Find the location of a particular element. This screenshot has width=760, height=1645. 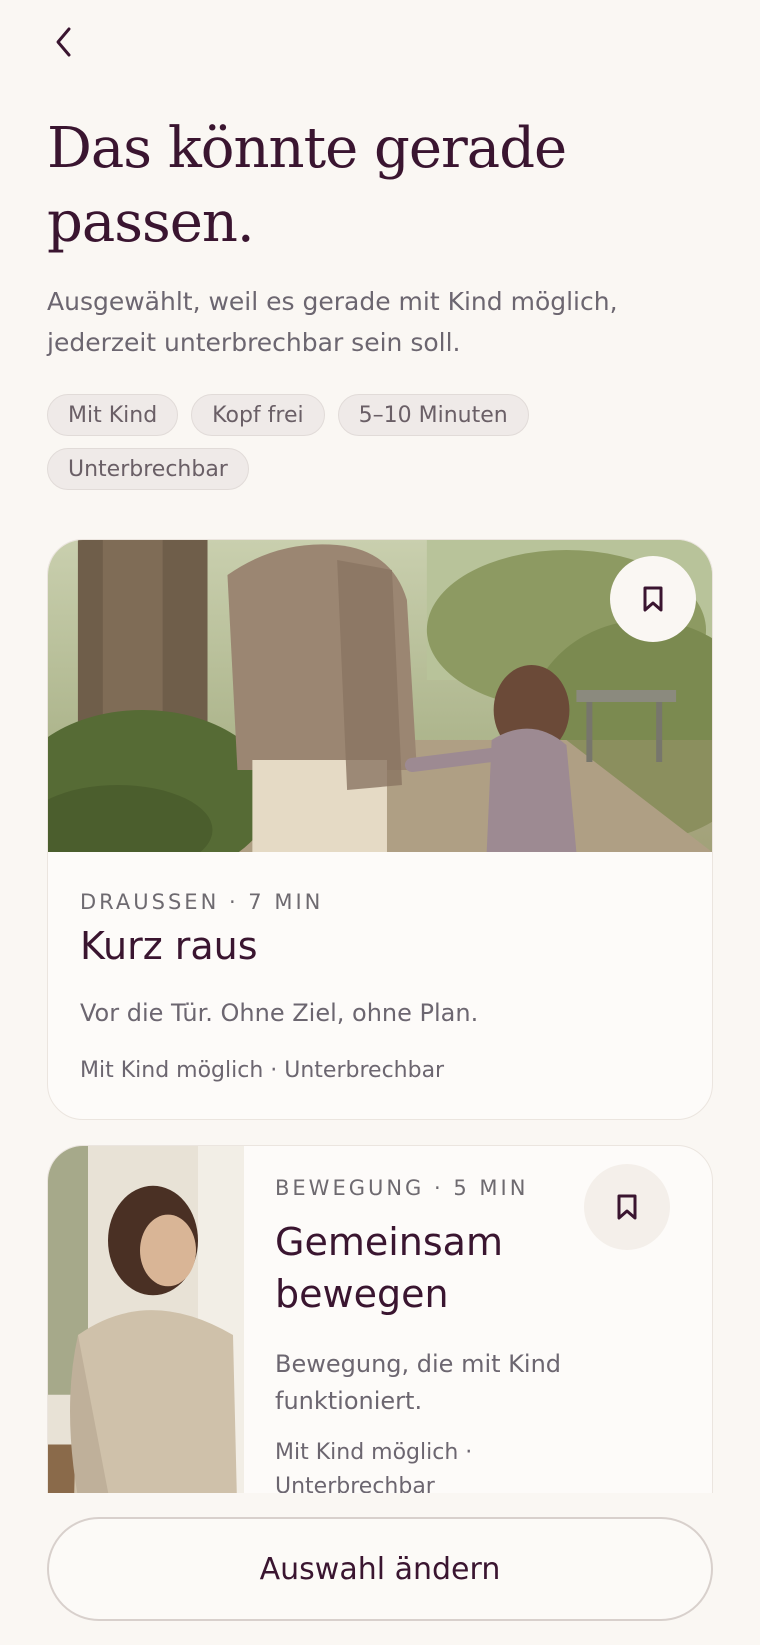

change-selection-button: Auswahl ändern is located at coordinates (380, 1569).